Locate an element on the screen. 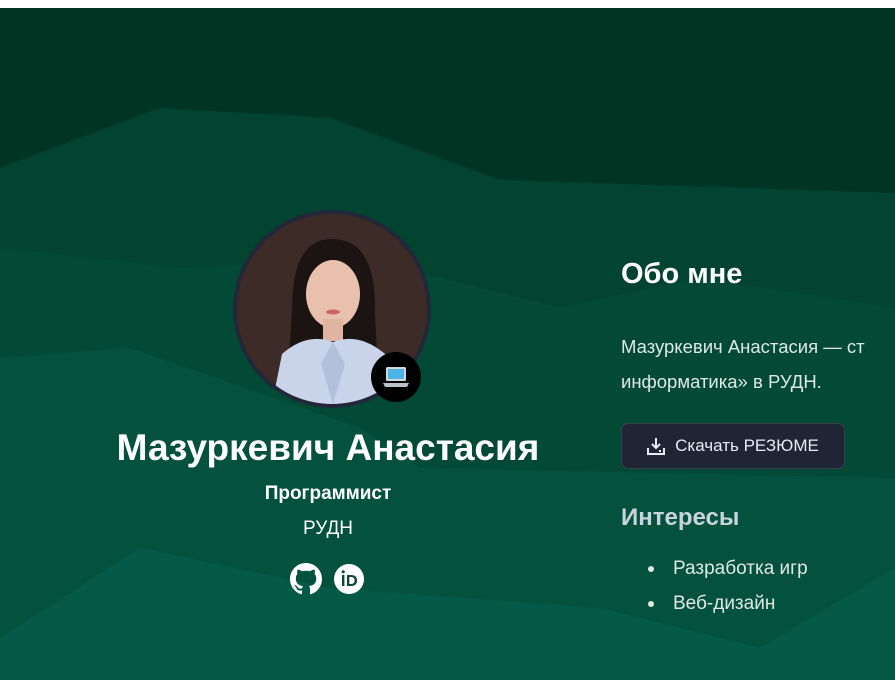 The height and width of the screenshot is (680, 895). about-title: Обо мне is located at coordinates (682, 274).